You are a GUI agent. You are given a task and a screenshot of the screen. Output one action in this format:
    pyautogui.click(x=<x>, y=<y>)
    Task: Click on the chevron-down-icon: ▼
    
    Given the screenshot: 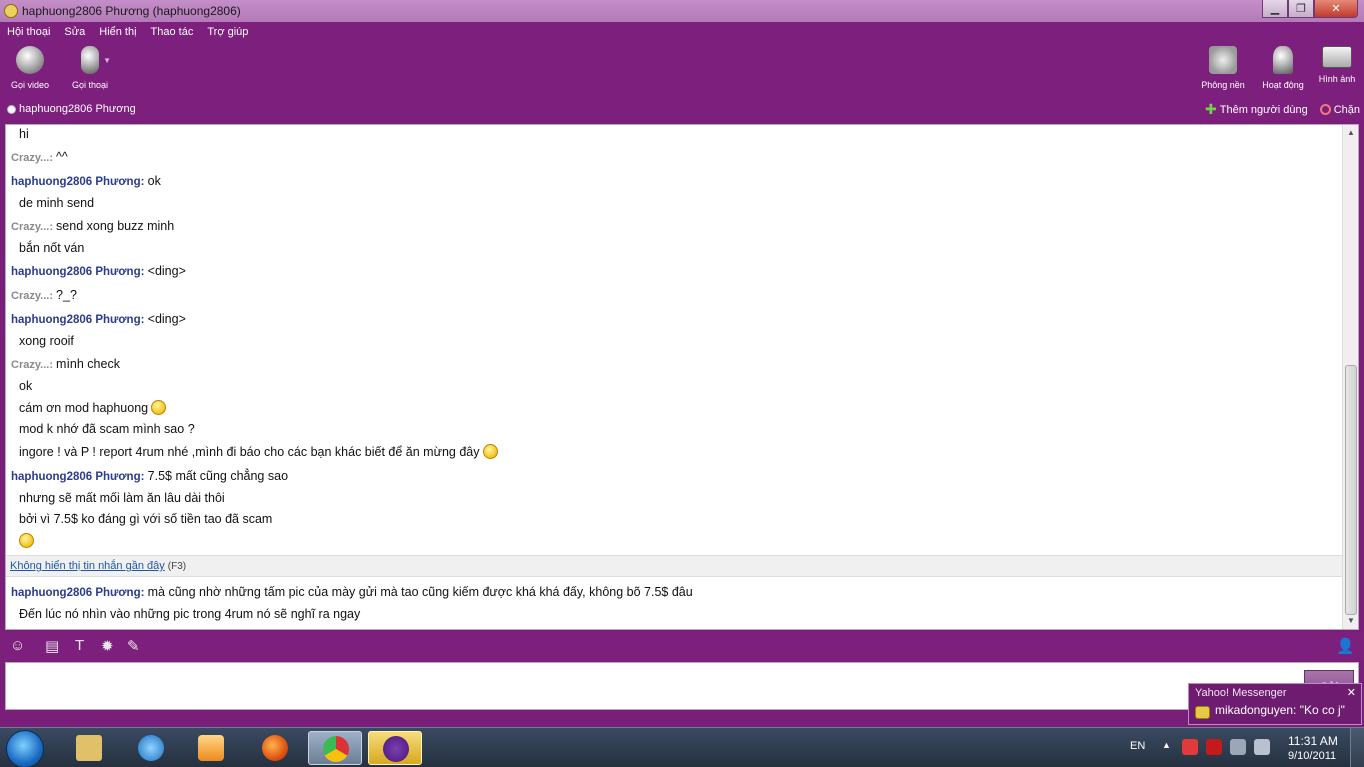 What is the action you would take?
    pyautogui.click(x=107, y=60)
    